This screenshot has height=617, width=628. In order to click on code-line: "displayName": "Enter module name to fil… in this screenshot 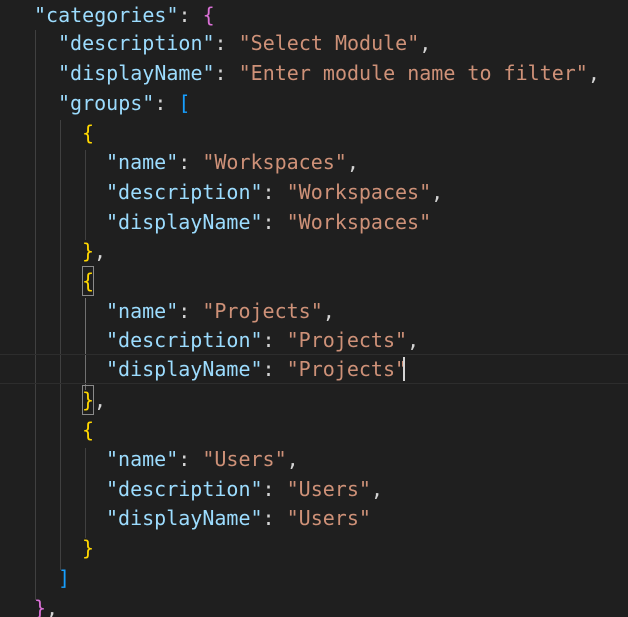, I will do `click(314, 73)`.